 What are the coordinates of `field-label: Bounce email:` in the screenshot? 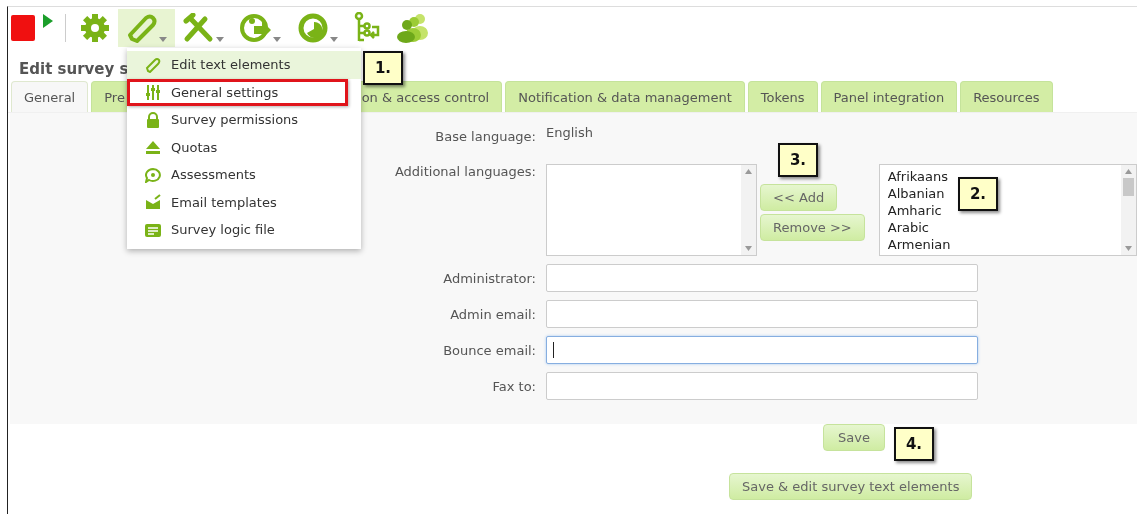 It's located at (489, 350).